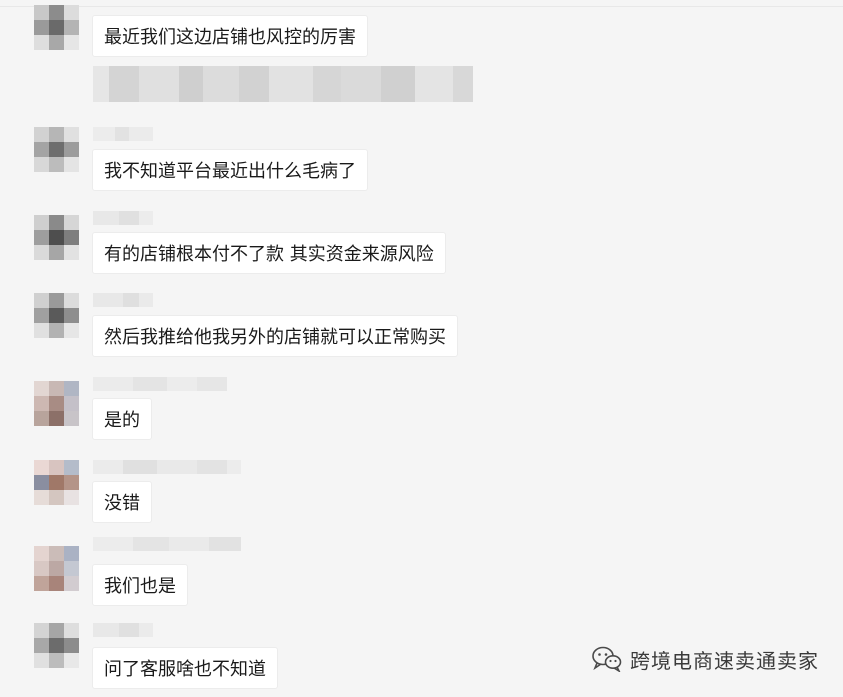 The width and height of the screenshot is (843, 697). Describe the element at coordinates (283, 84) in the screenshot. I see `blurred-content` at that location.